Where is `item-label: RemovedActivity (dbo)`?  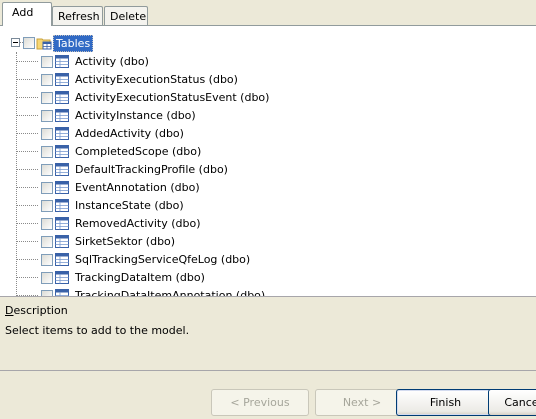 item-label: RemovedActivity (dbo) is located at coordinates (138, 223).